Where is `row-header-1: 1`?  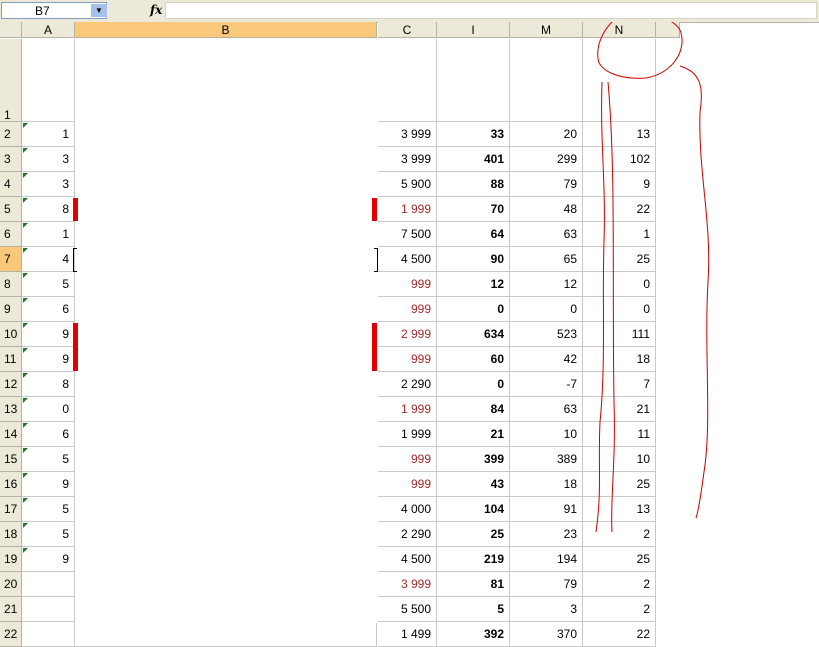 row-header-1: 1 is located at coordinates (11, 80).